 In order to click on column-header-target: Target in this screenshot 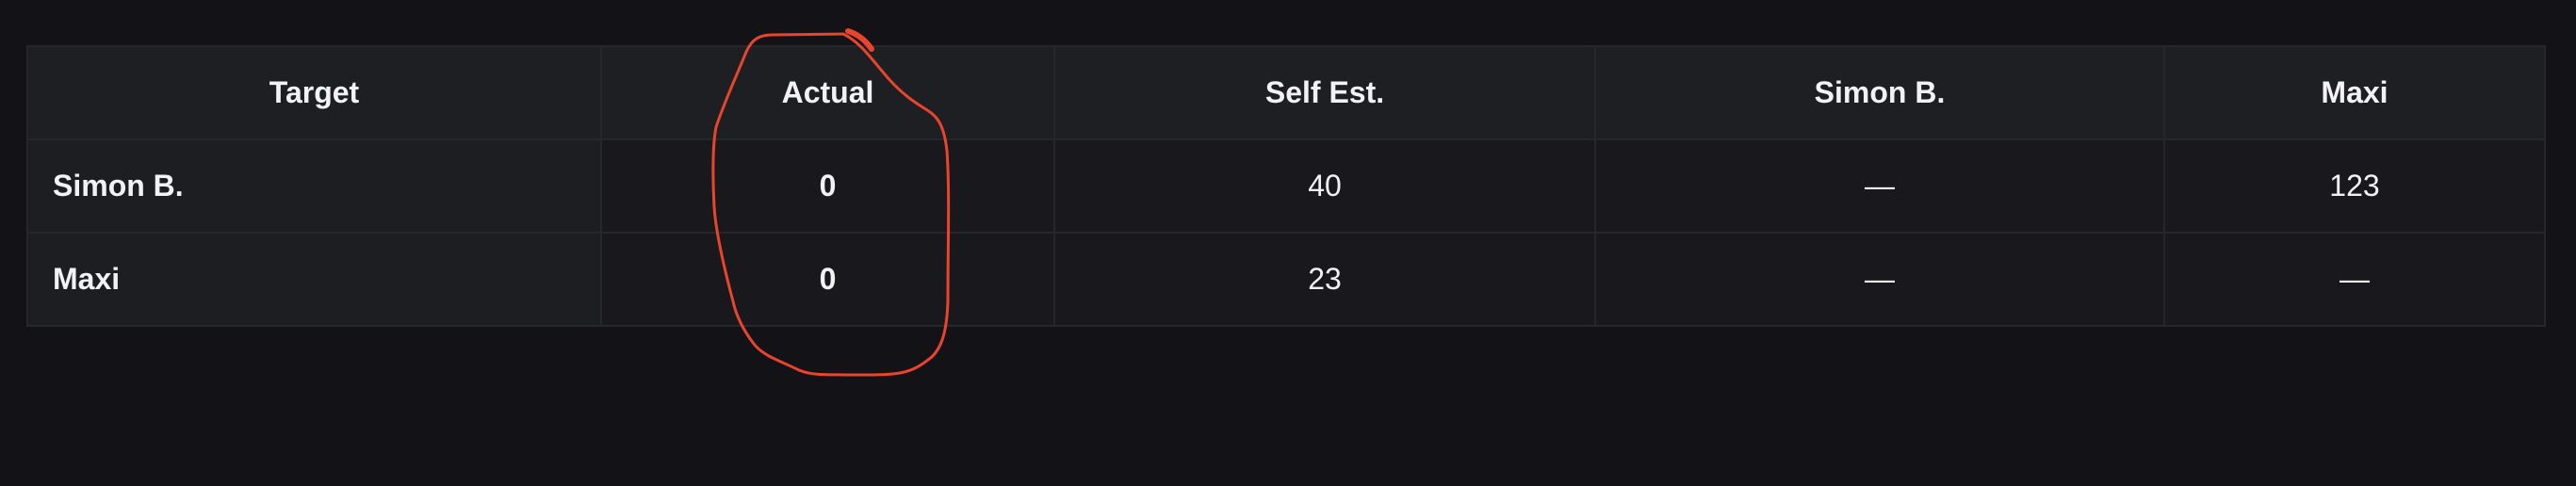, I will do `click(314, 93)`.